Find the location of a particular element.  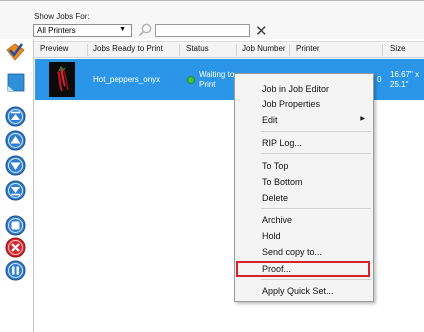

move-up-icon is located at coordinates (15, 140).